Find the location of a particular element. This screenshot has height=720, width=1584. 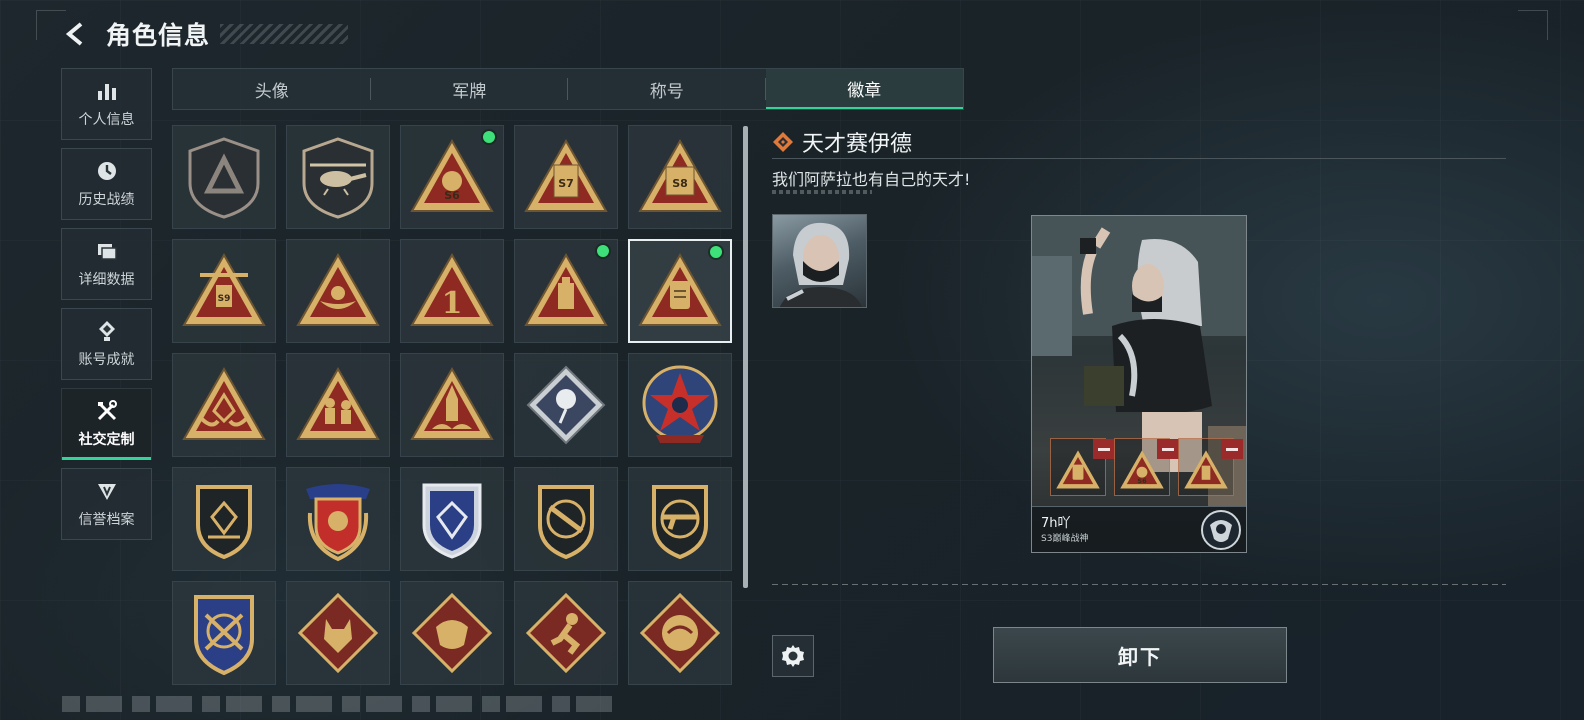

gear-icon is located at coordinates (793, 656).